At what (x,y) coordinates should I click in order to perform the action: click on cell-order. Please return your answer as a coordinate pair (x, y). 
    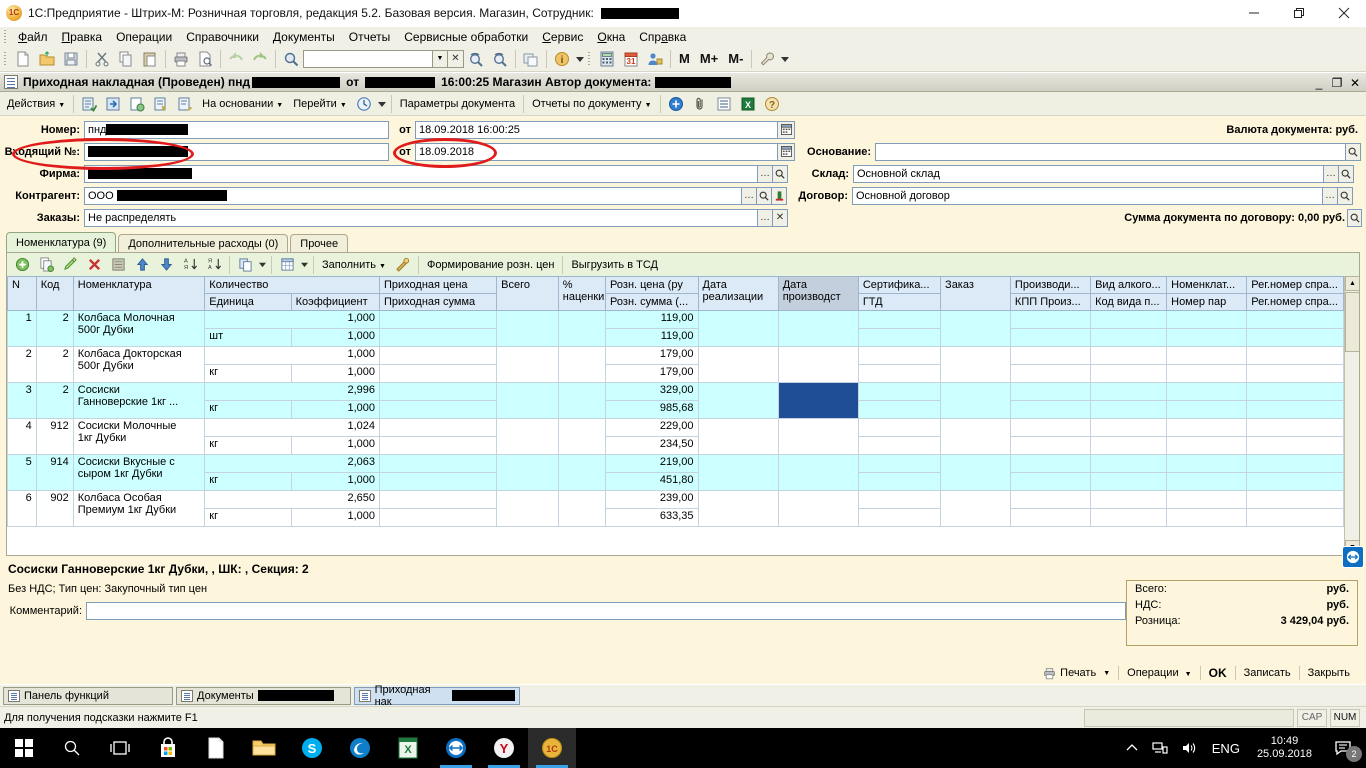
    Looking at the image, I should click on (975, 508).